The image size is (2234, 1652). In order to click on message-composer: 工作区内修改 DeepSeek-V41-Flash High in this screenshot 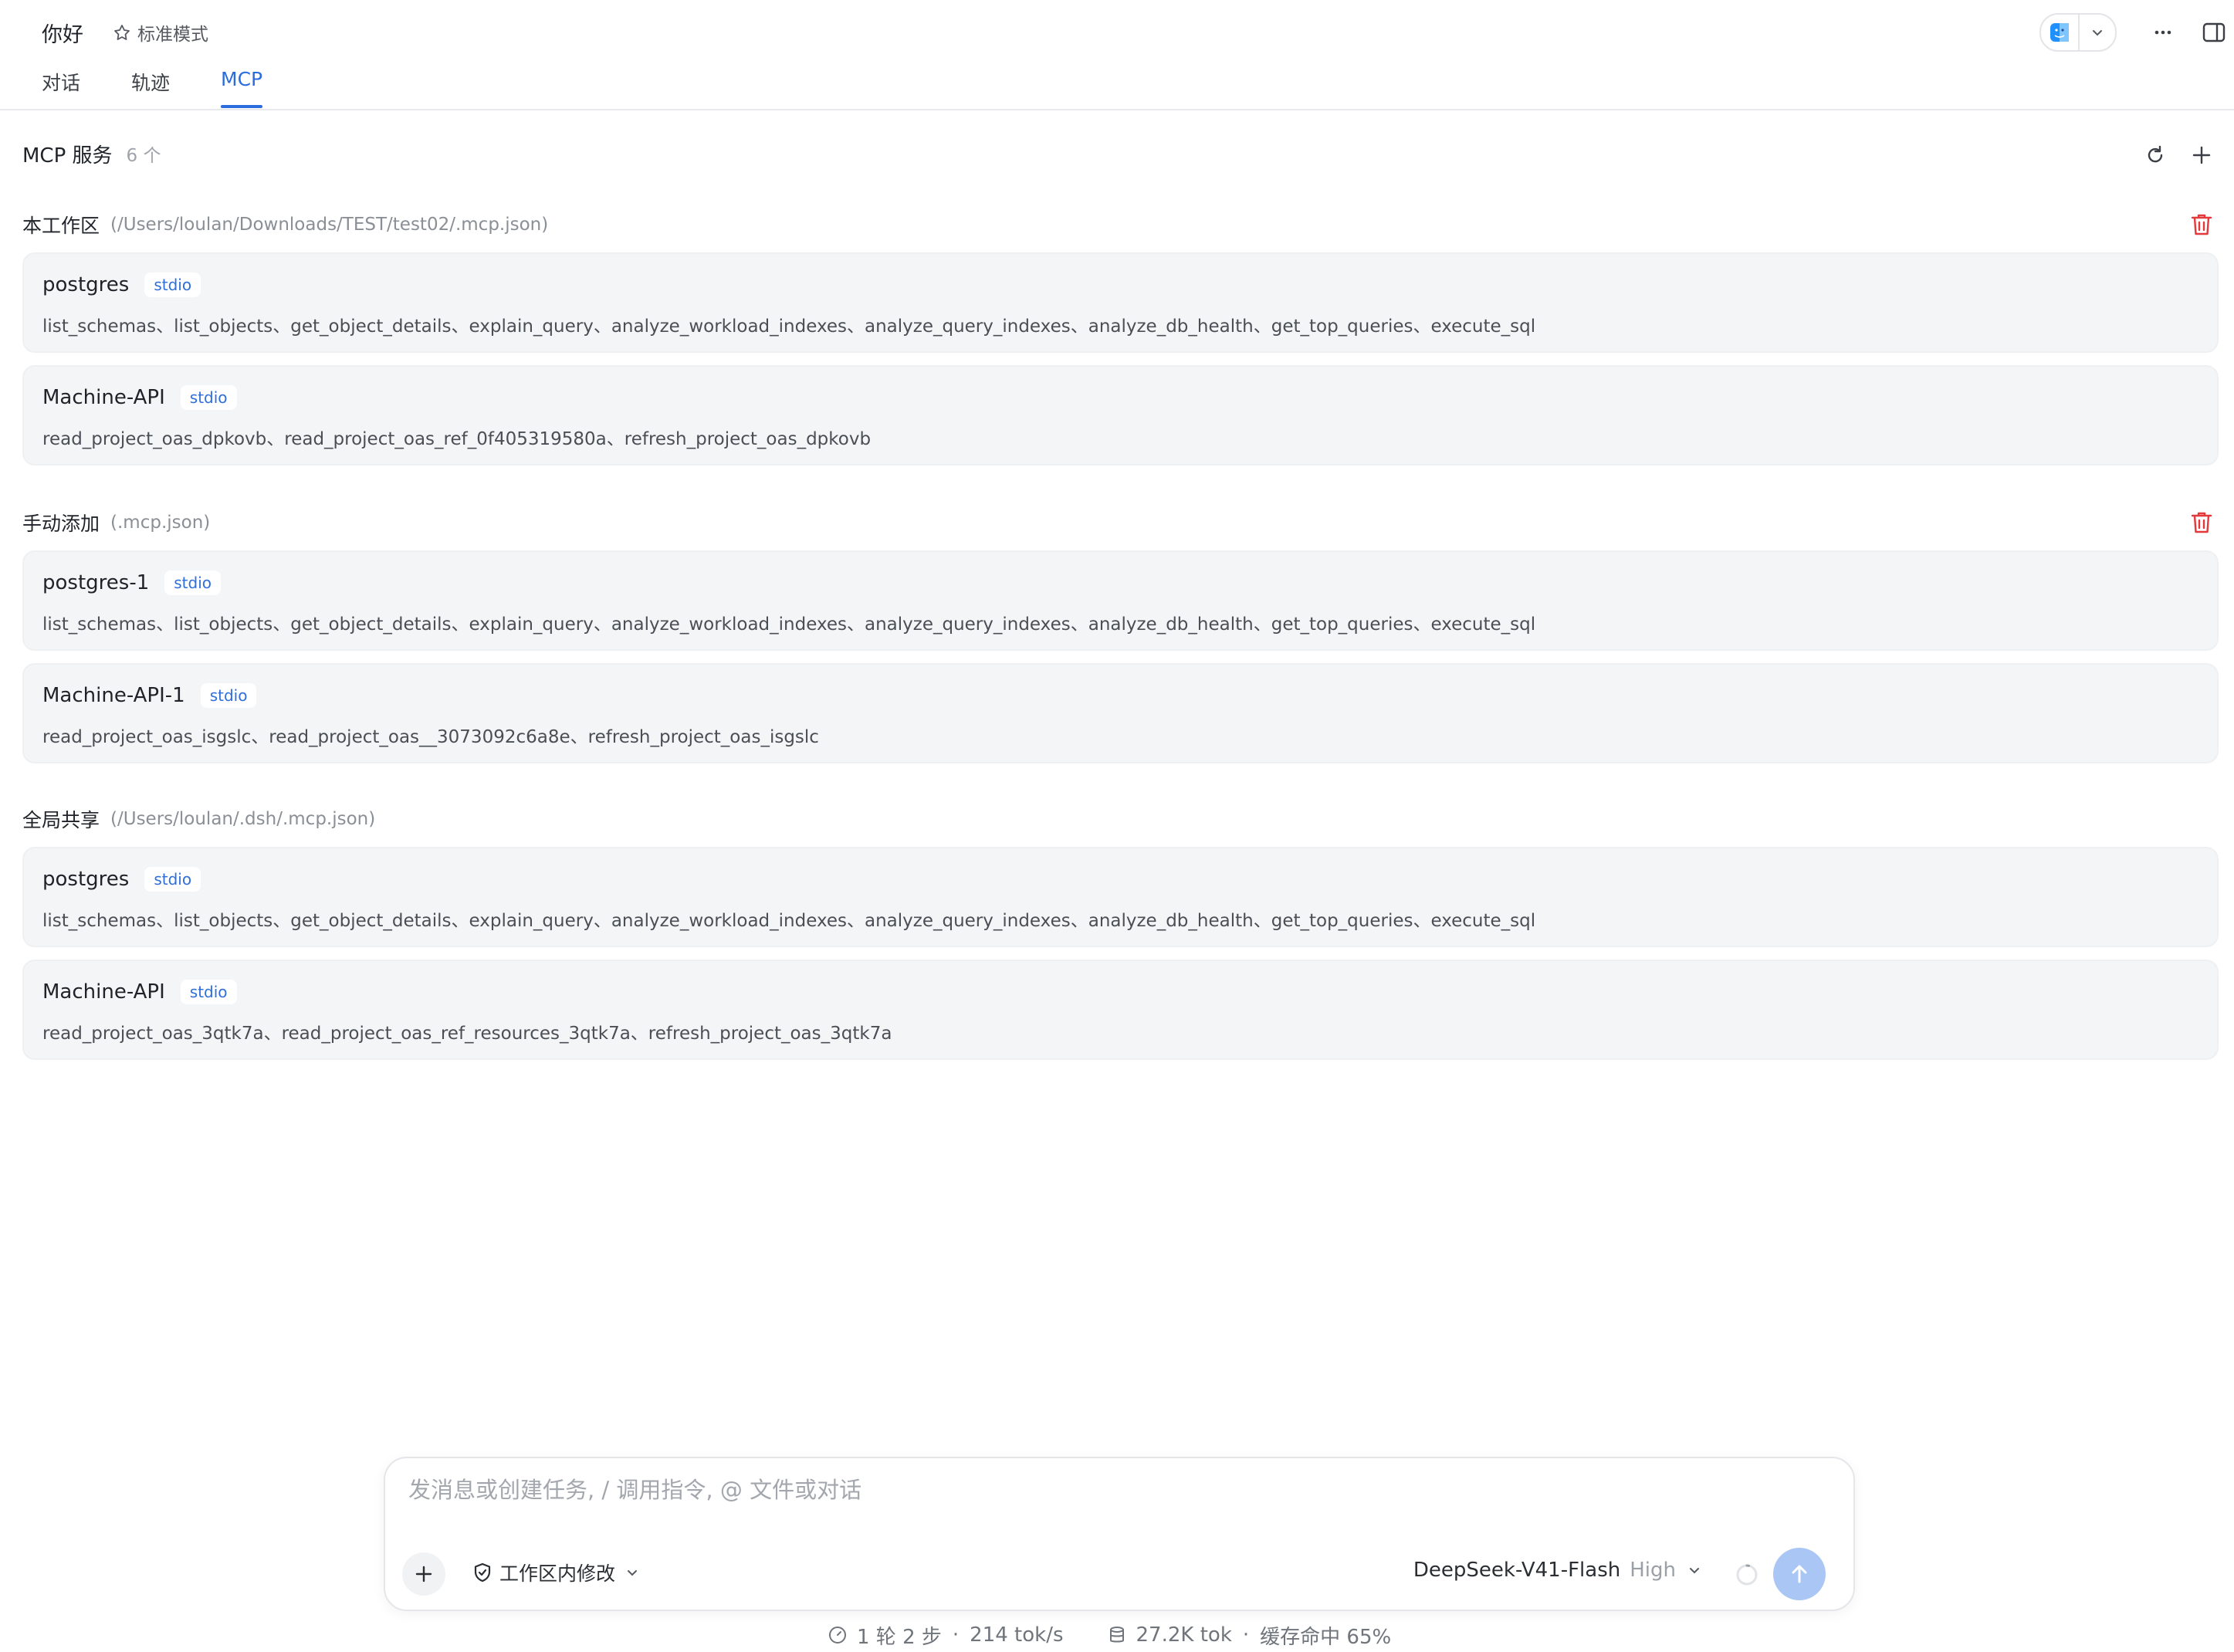, I will do `click(1120, 1534)`.